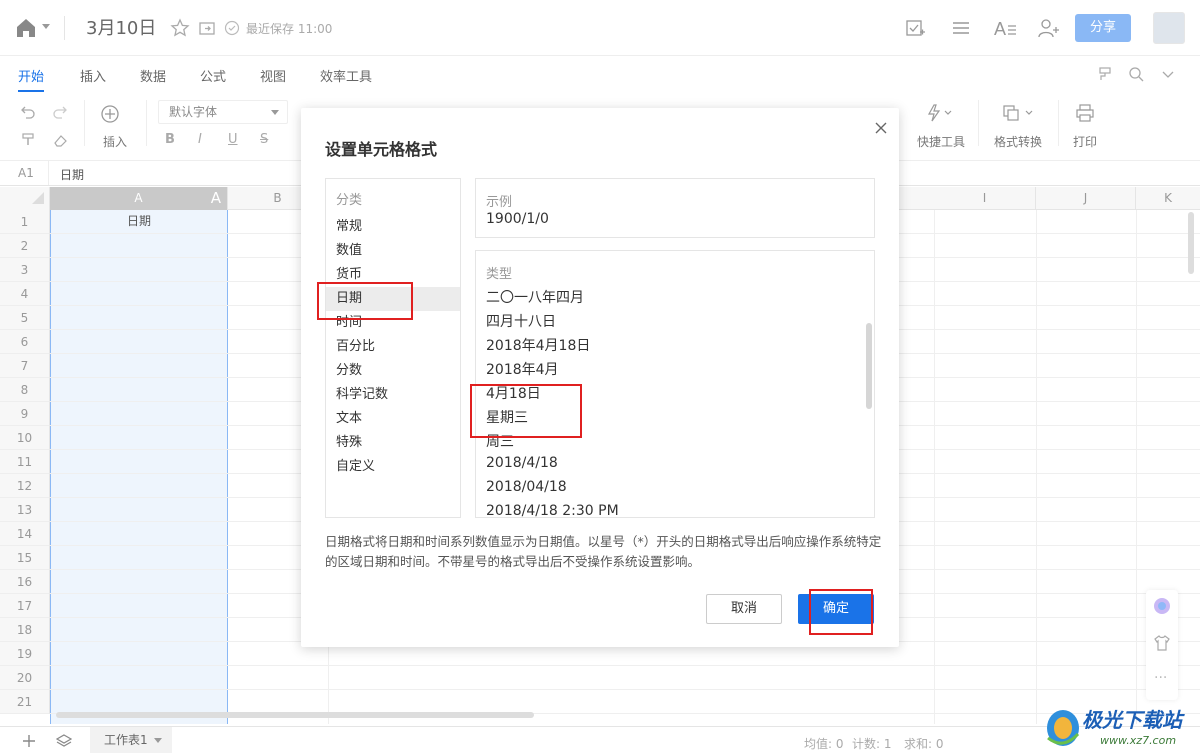  What do you see at coordinates (139, 198) in the screenshot?
I see `column-header-a: AA` at bounding box center [139, 198].